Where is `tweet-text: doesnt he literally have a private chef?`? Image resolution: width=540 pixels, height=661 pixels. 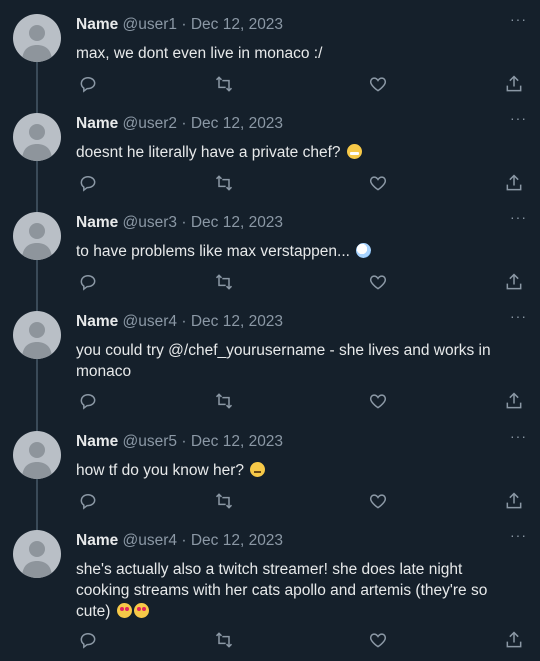
tweet-text: doesnt he literally have a private chef? is located at coordinates (296, 152).